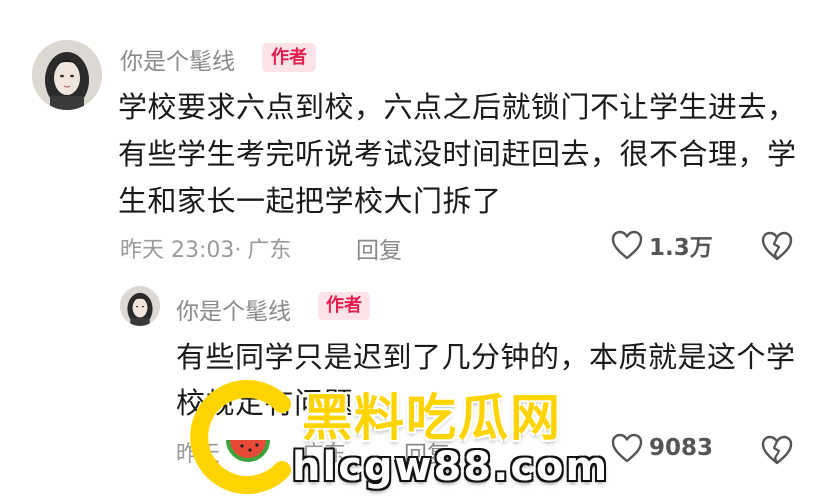 Image resolution: width=828 pixels, height=496 pixels. I want to click on like-count: 9083, so click(681, 448).